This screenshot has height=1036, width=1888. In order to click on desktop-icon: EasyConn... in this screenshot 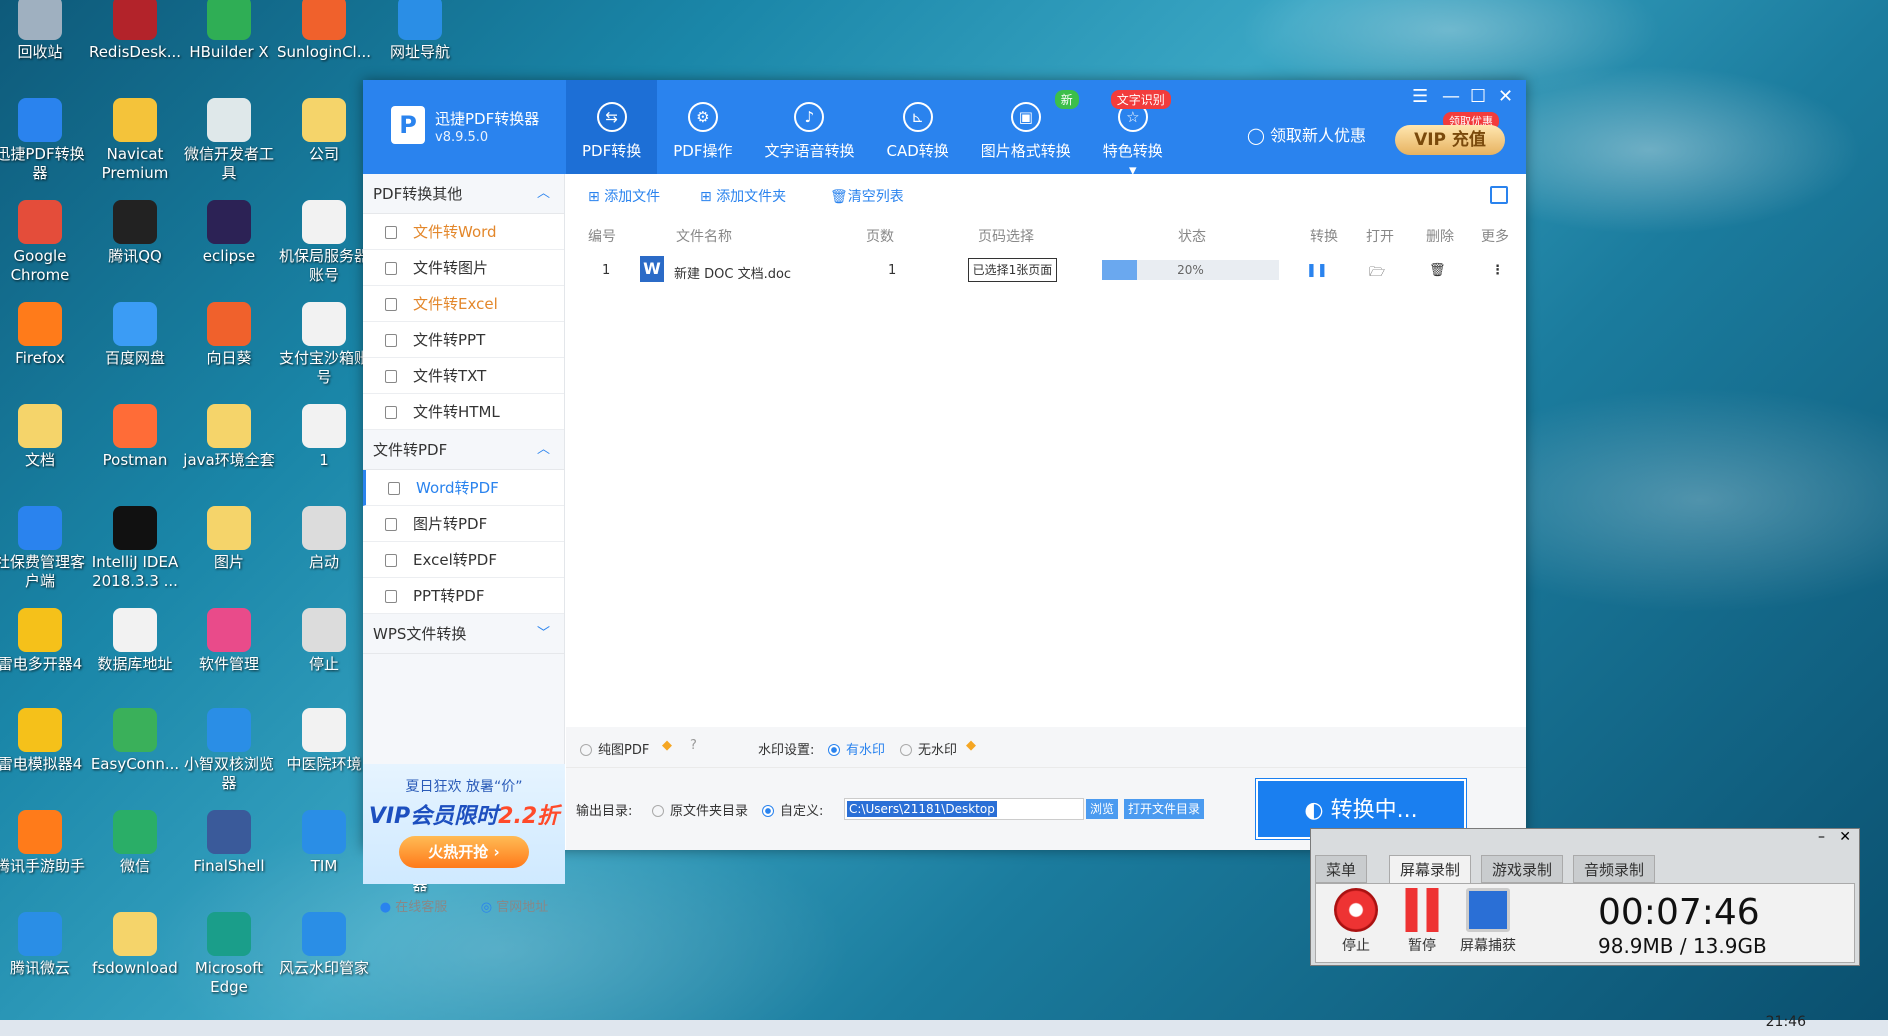, I will do `click(135, 741)`.